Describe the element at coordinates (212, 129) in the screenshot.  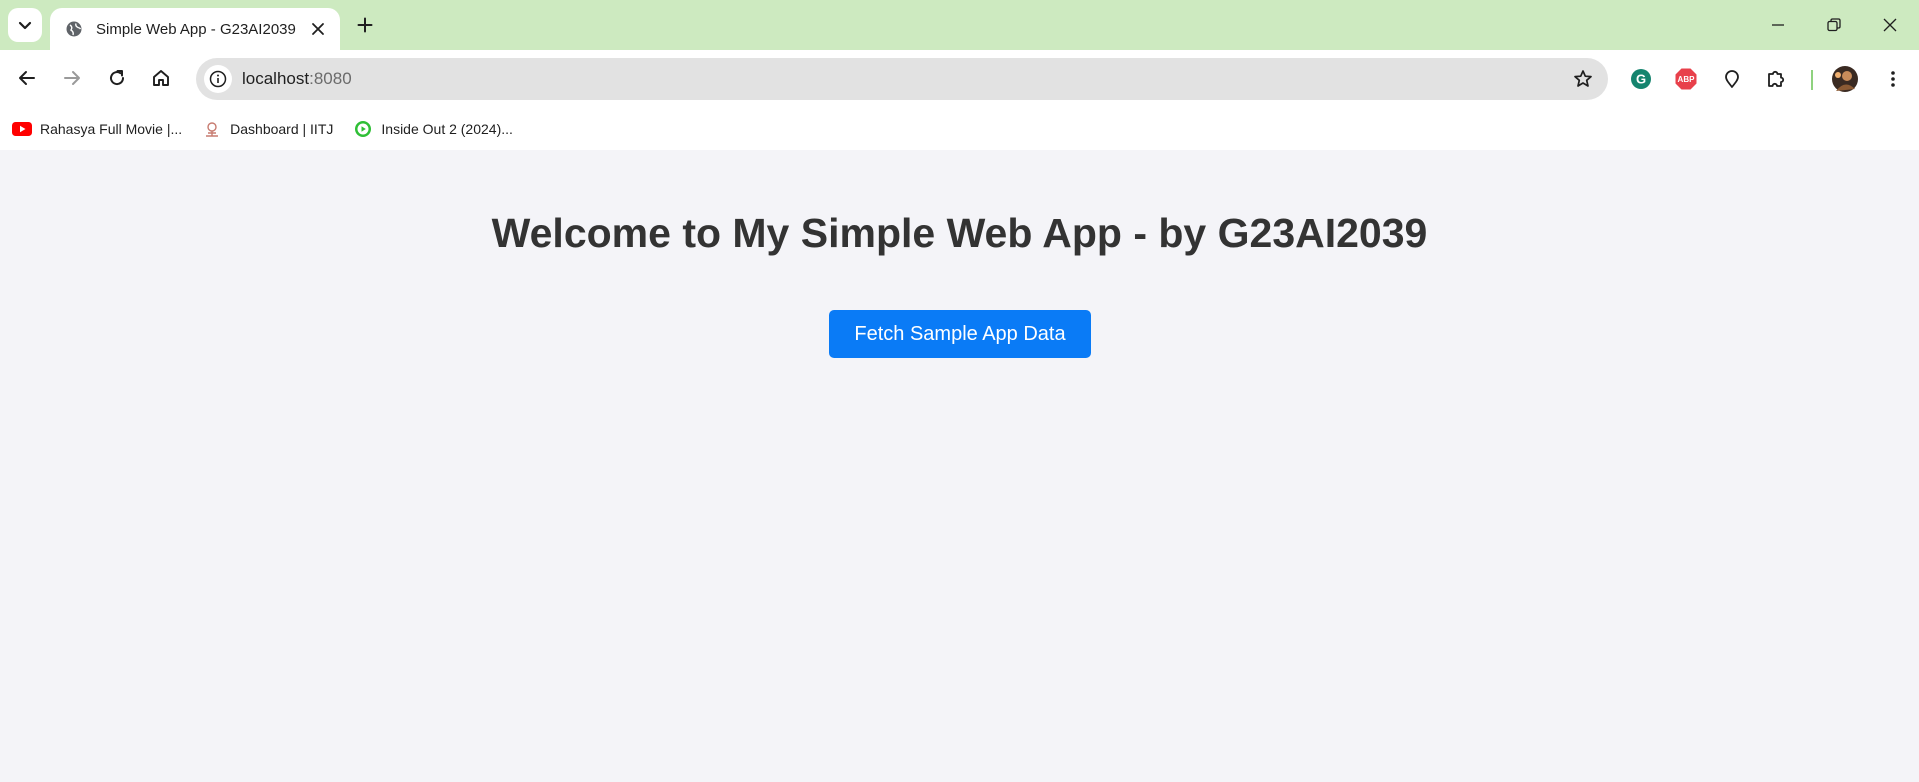
I see `iitj-logo-icon` at that location.